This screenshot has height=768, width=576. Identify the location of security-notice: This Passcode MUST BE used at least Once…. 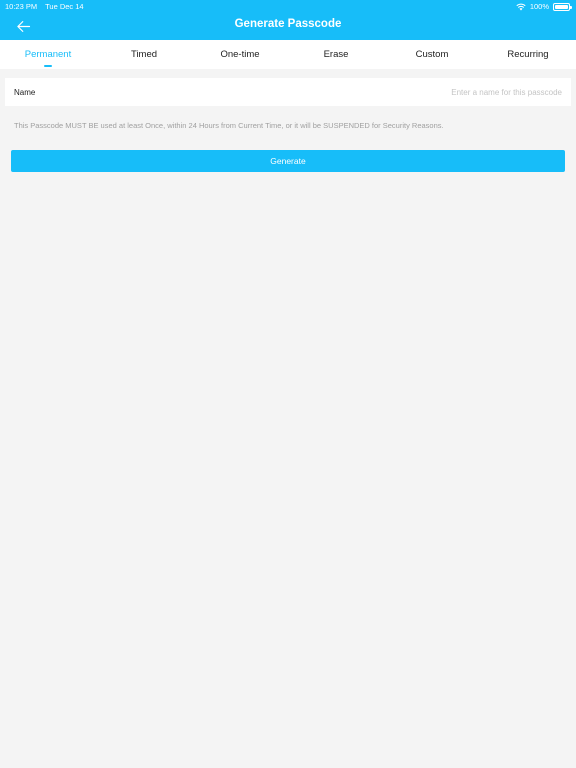
(229, 125).